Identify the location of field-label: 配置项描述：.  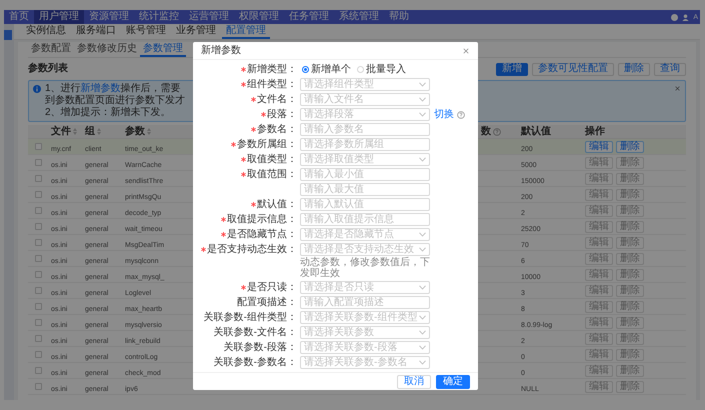
(267, 303).